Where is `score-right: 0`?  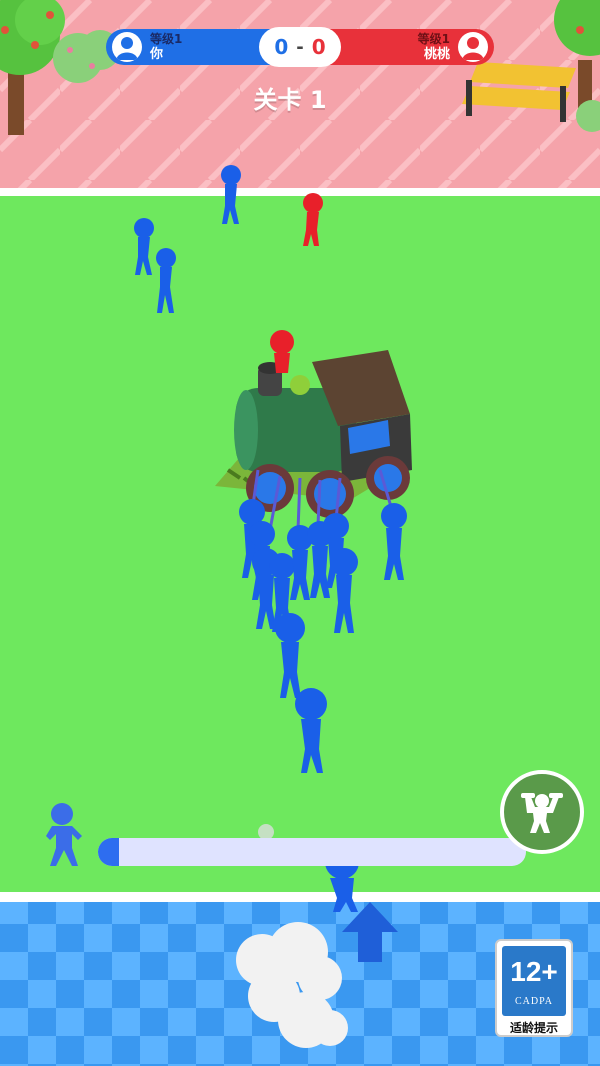
score-right: 0 is located at coordinates (318, 47).